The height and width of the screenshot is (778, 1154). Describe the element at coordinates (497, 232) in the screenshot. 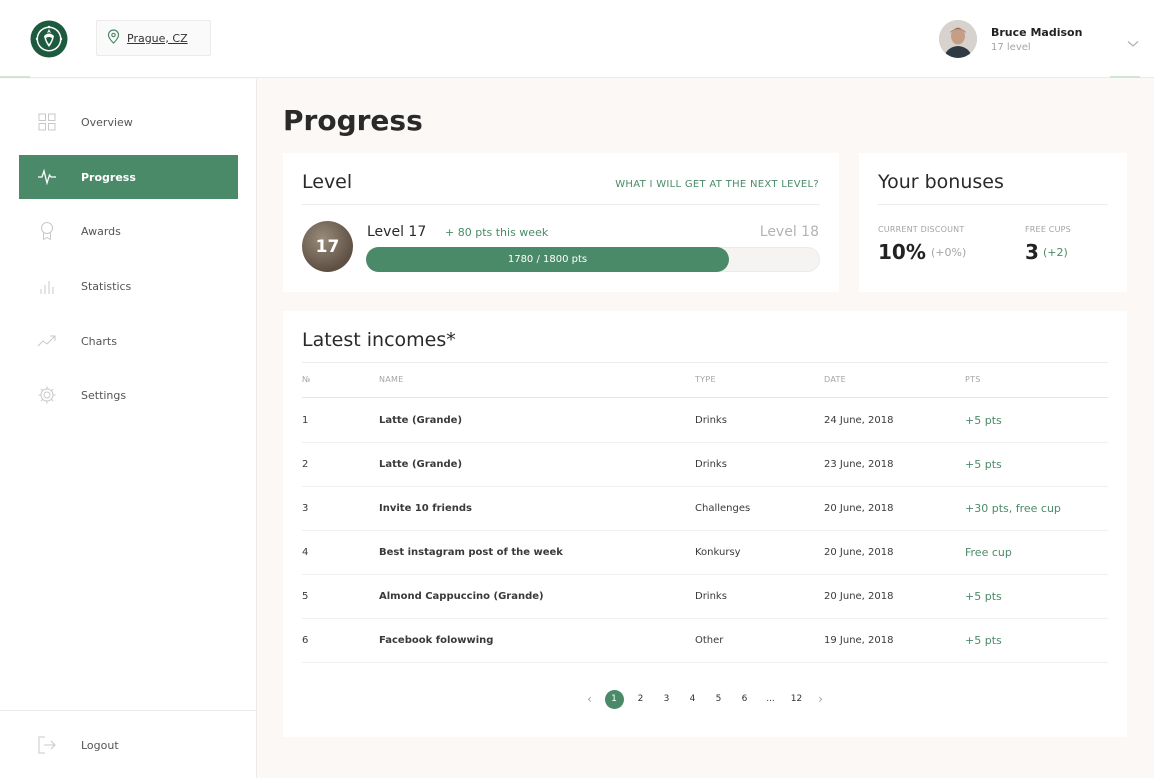

I see `weekly-points-label: + 80 pts this week` at that location.